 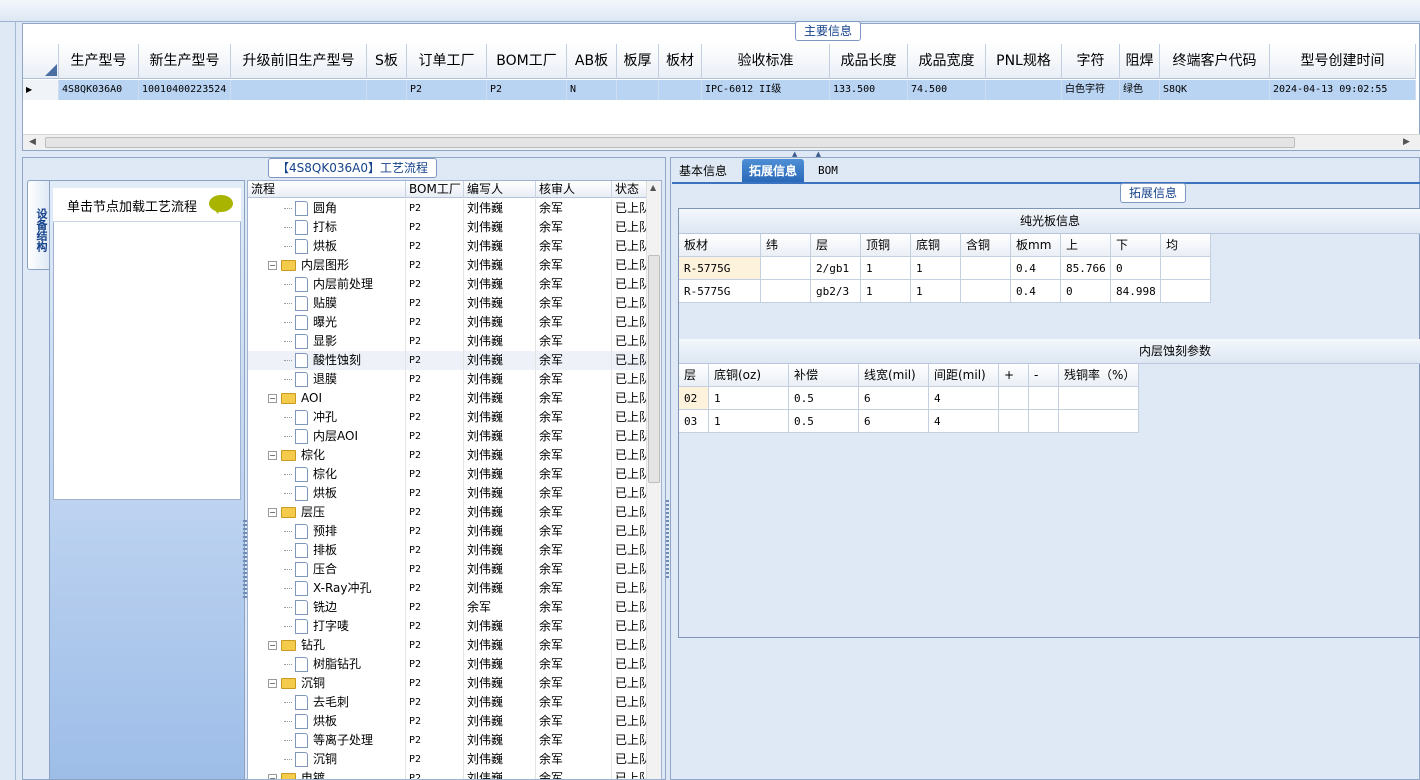 What do you see at coordinates (1086, 245) in the screenshot?
I see `grid-col-header: 上` at bounding box center [1086, 245].